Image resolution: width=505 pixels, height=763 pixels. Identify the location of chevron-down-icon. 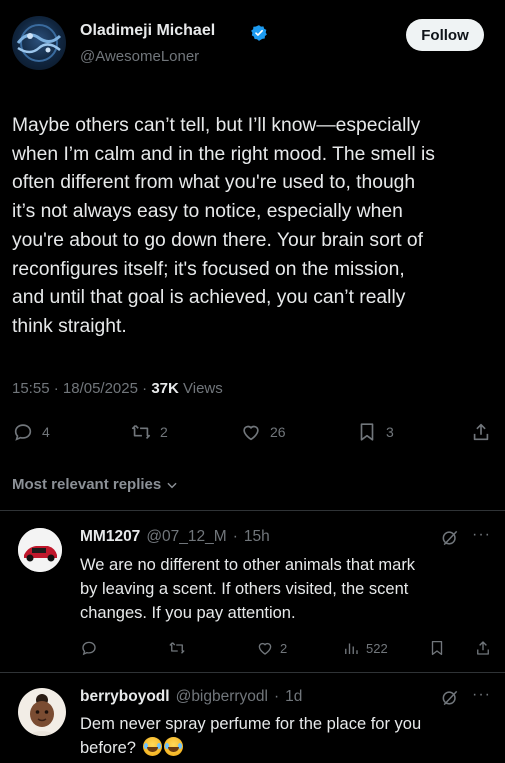
(172, 485).